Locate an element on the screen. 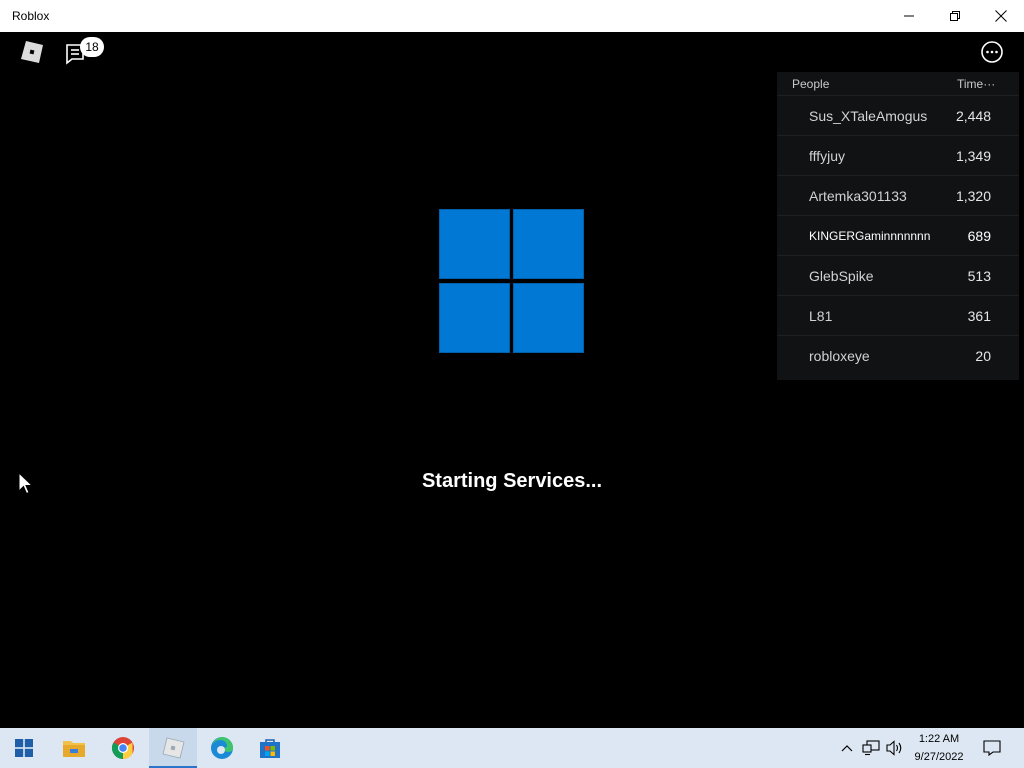 This screenshot has height=768, width=1024. network-icon is located at coordinates (871, 748).